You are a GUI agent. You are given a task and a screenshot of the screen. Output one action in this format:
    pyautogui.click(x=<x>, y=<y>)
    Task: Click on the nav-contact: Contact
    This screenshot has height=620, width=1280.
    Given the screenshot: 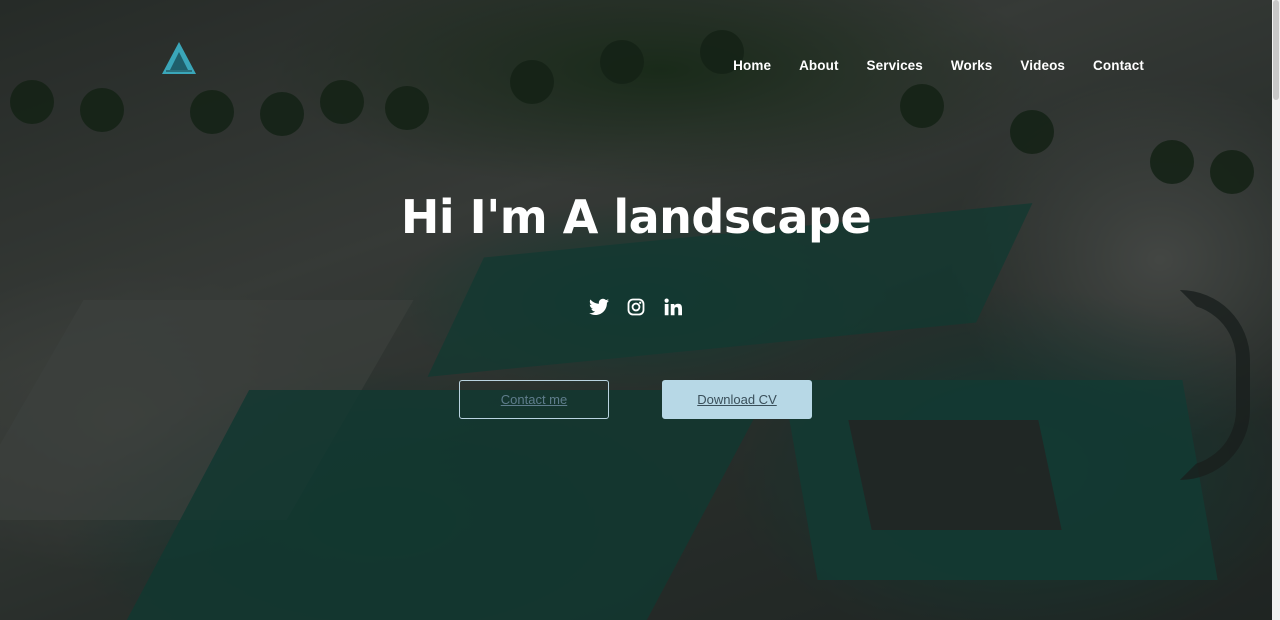 What is the action you would take?
    pyautogui.click(x=1118, y=65)
    